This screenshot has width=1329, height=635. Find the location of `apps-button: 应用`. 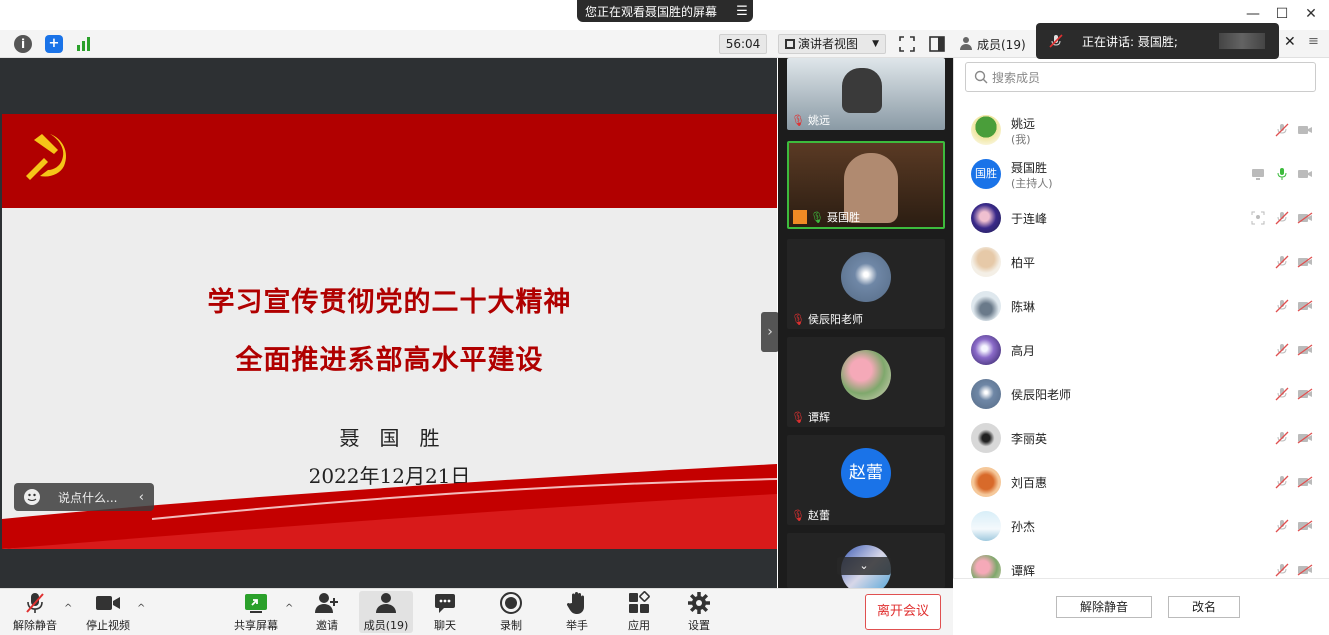

apps-button: 应用 is located at coordinates (639, 612).